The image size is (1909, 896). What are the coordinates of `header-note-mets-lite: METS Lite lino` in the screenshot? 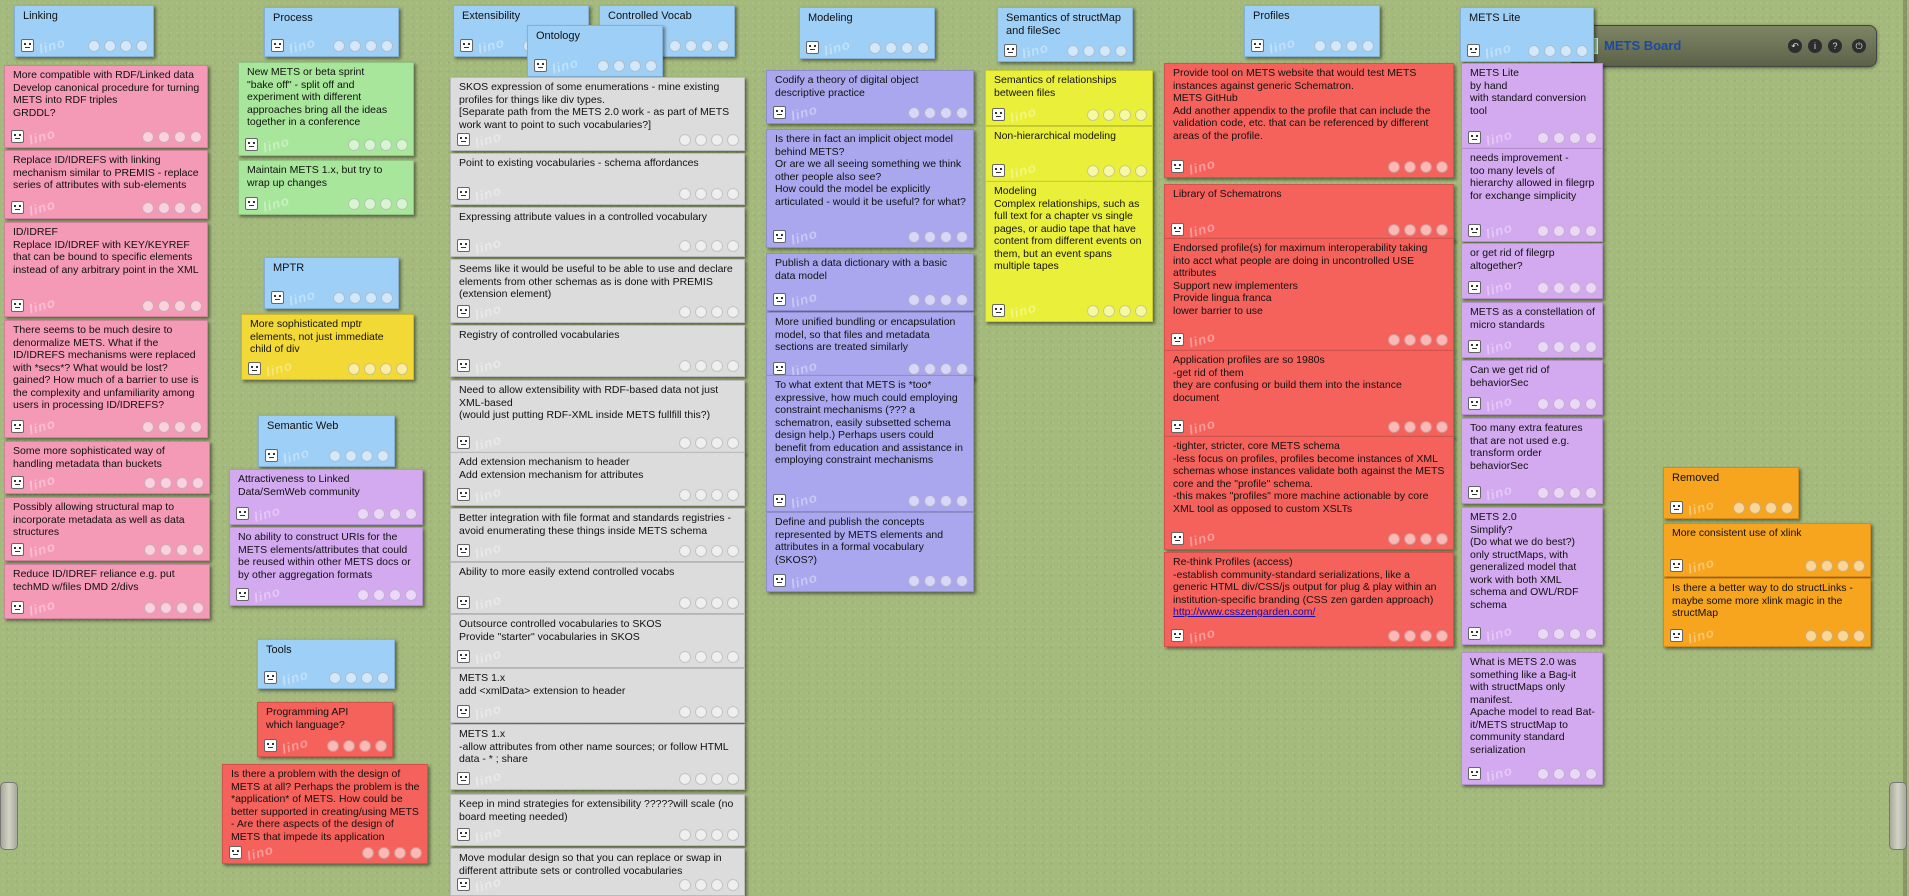 It's located at (1527, 34).